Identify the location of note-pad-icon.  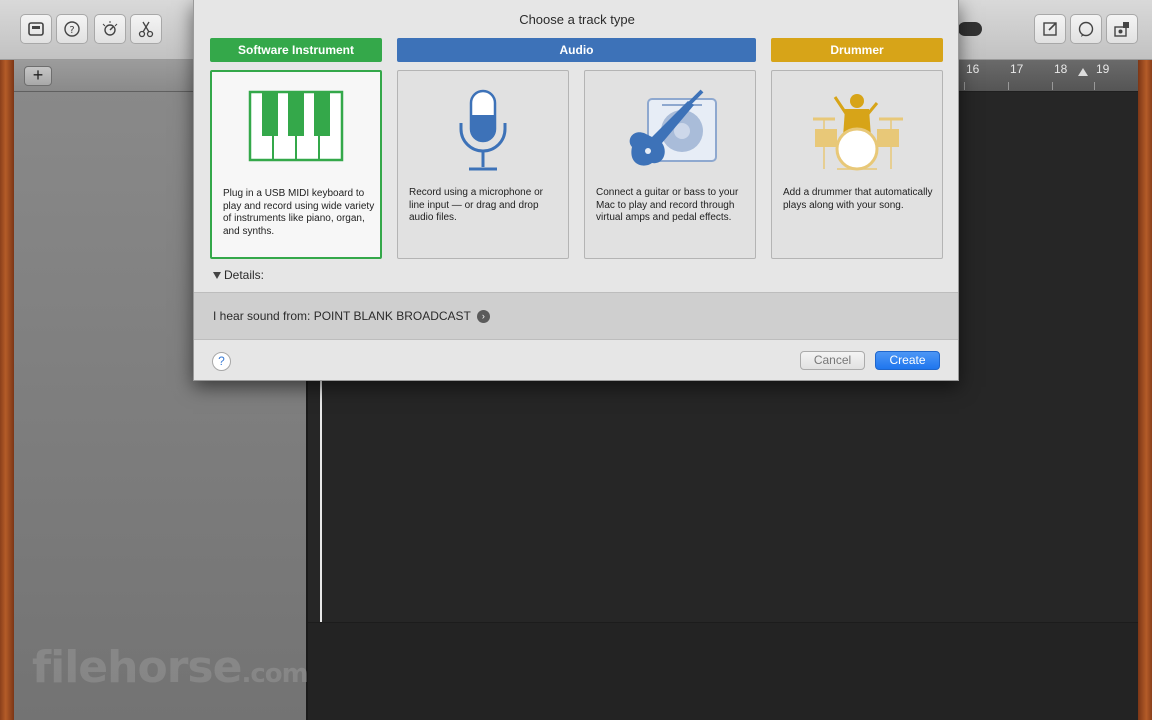
(1050, 29).